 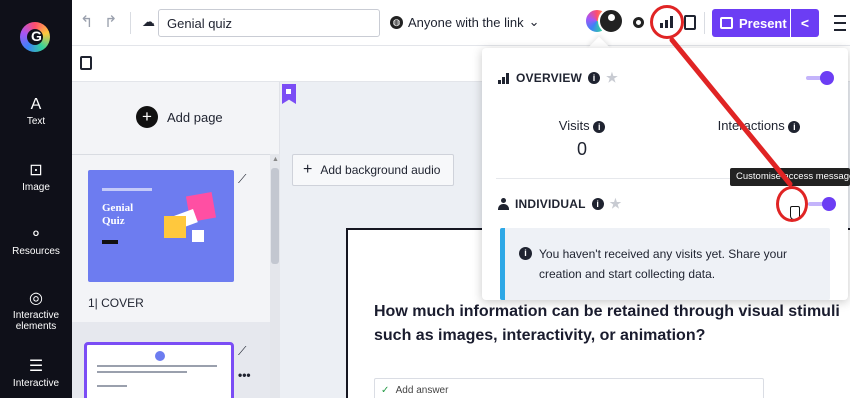 I want to click on top-toolbar: ↰ ↱ ☁ ◍ Anyone with the link ⌄ Present <, so click(x=461, y=23).